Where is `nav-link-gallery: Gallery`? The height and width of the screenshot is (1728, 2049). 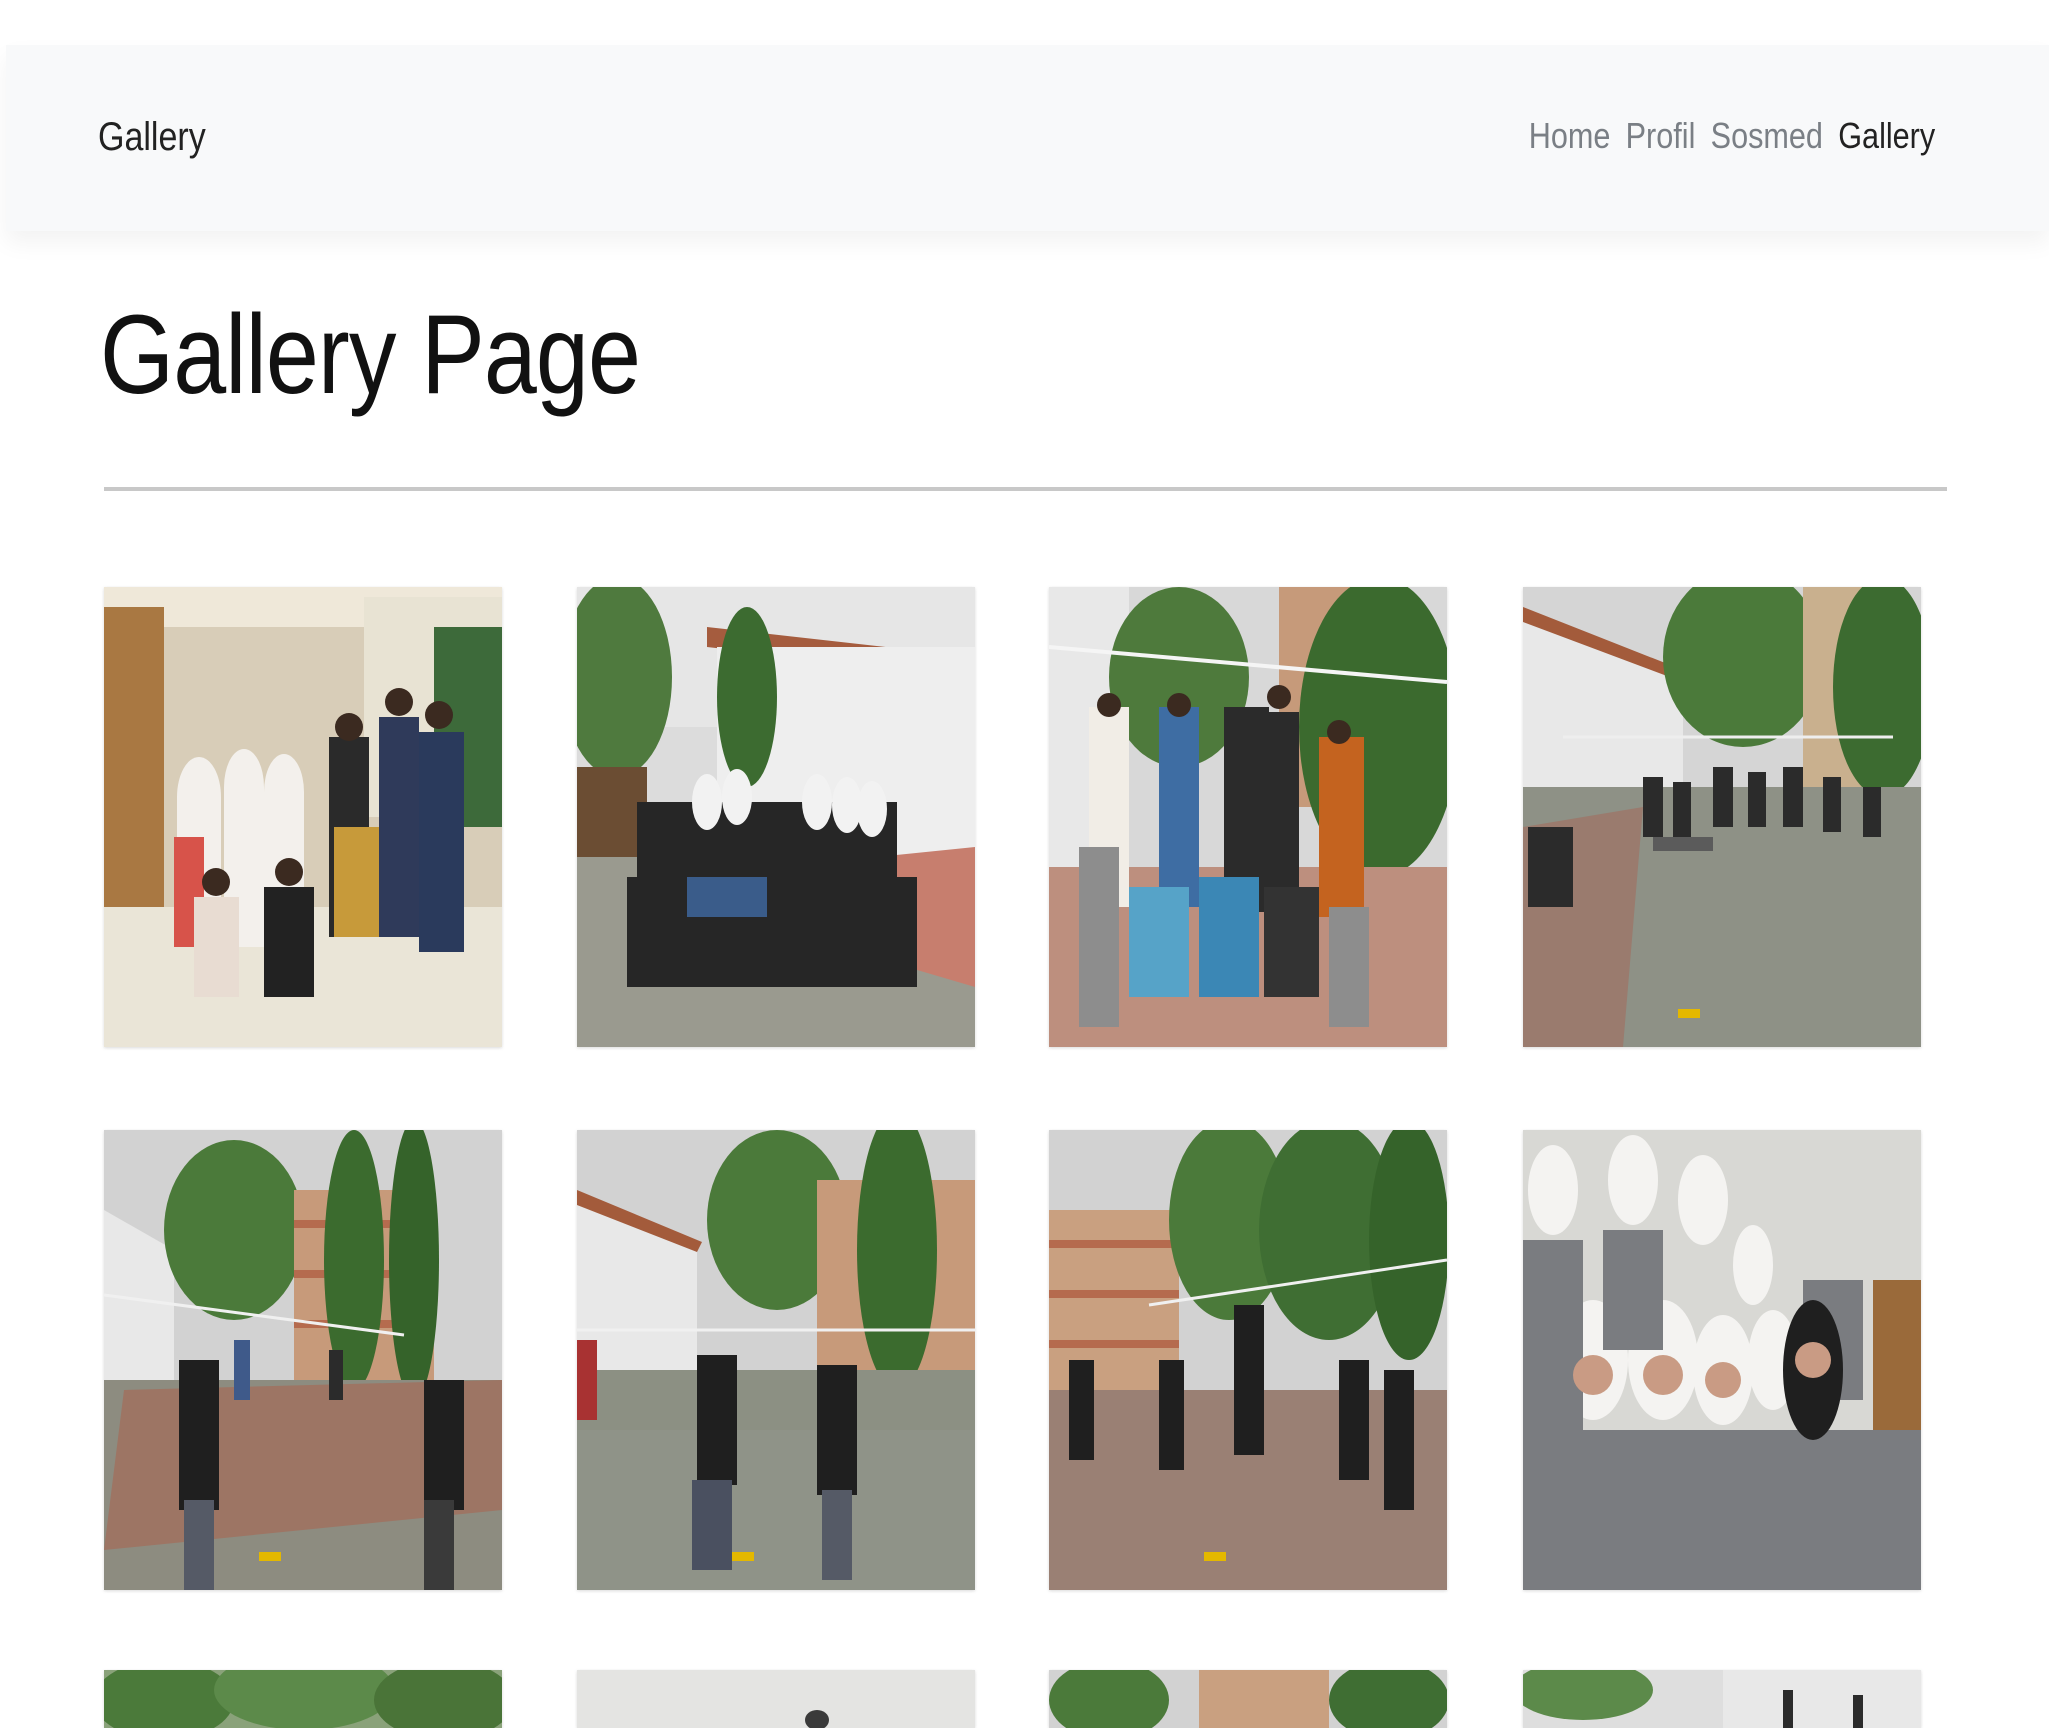
nav-link-gallery: Gallery is located at coordinates (1886, 136).